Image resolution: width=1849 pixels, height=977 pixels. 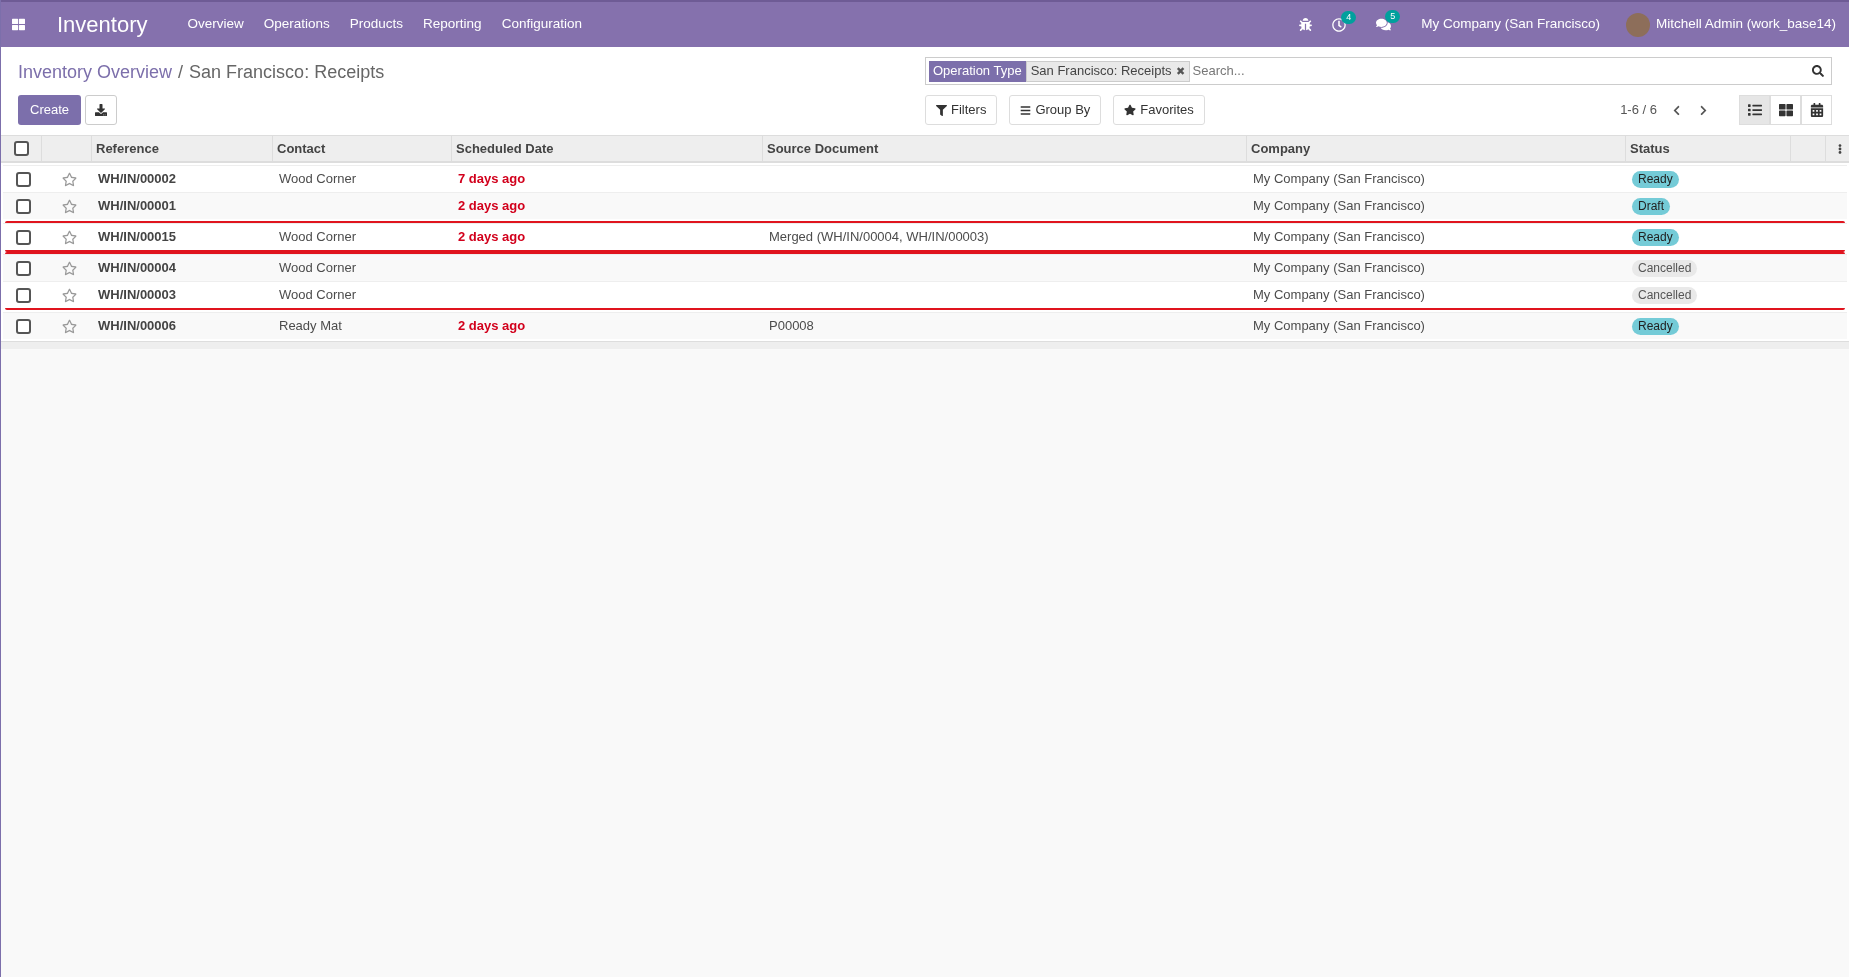 What do you see at coordinates (1676, 110) in the screenshot?
I see `previous-icon` at bounding box center [1676, 110].